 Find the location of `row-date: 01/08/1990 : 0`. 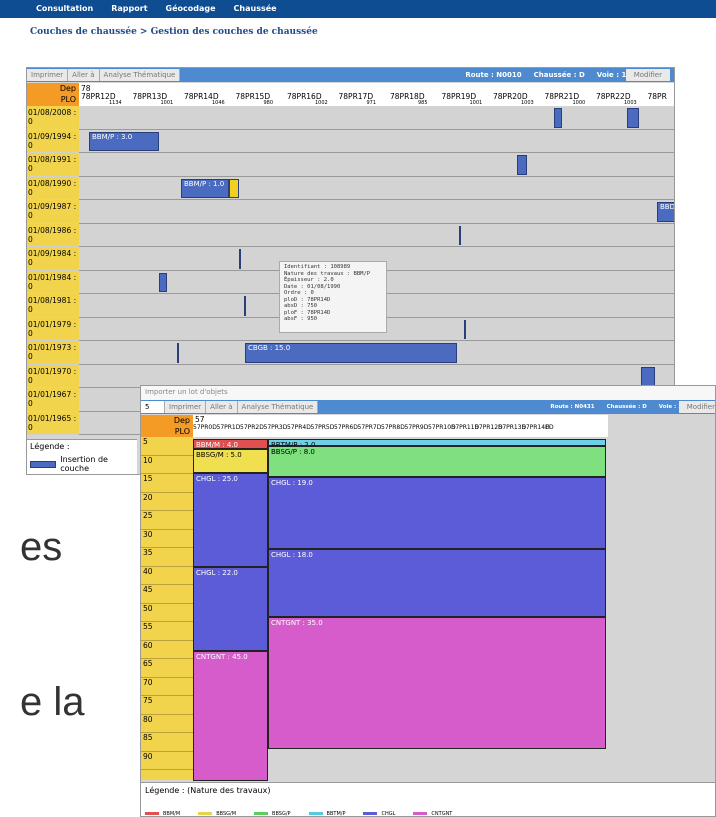

row-date: 01/08/1990 : 0 is located at coordinates (53, 188).